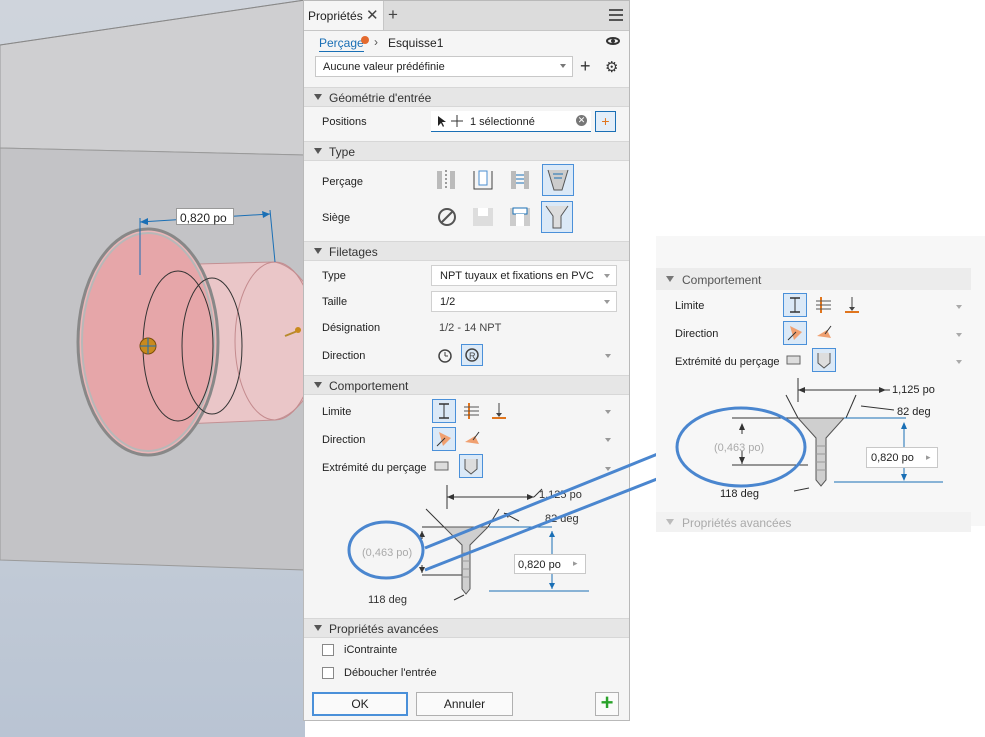 Image resolution: width=985 pixels, height=737 pixels. Describe the element at coordinates (892, 458) in the screenshot. I see `zoom-length-value: 0,820 po` at that location.